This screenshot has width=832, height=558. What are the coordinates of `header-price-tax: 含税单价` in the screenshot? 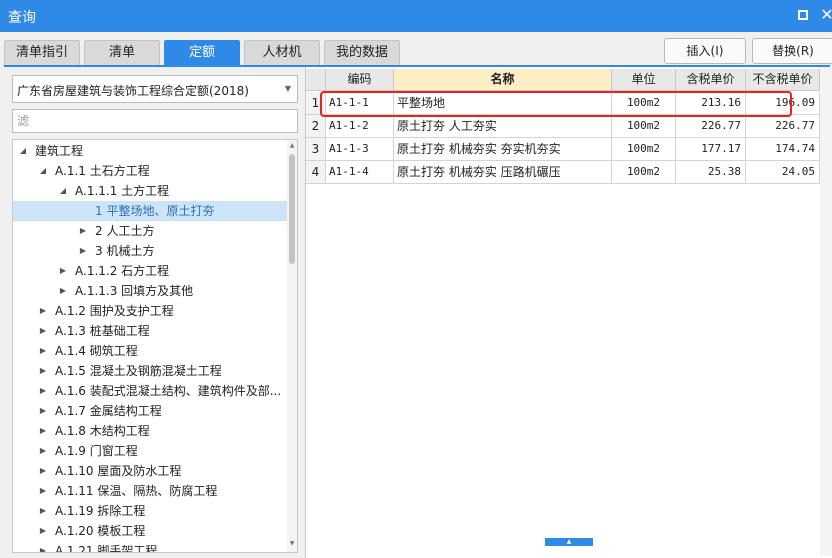 It's located at (711, 79).